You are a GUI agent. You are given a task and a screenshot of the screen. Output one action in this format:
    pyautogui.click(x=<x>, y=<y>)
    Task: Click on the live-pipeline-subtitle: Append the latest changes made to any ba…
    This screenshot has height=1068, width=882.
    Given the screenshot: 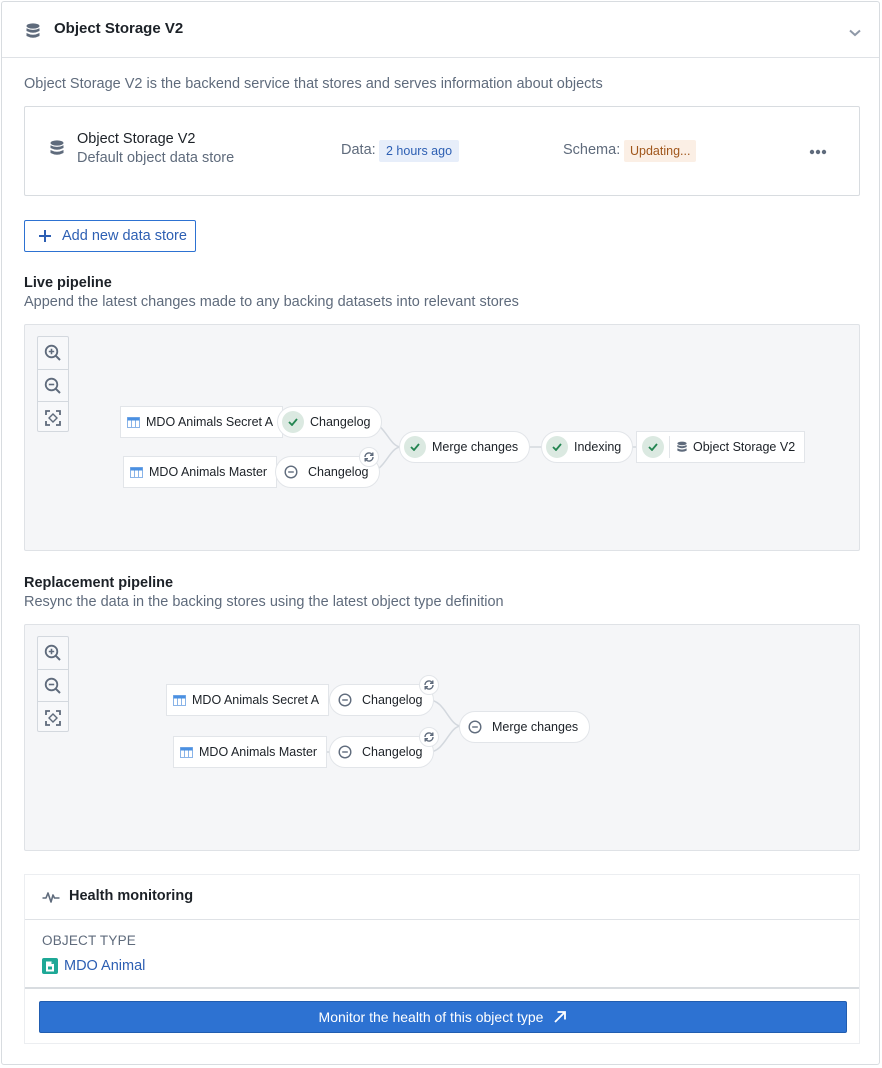 What is the action you would take?
    pyautogui.click(x=271, y=302)
    